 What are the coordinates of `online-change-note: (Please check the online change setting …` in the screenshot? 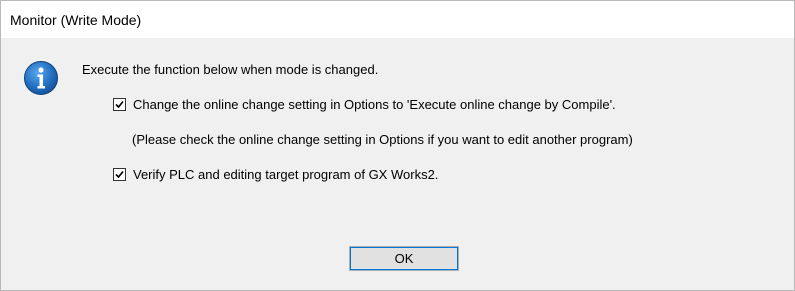 It's located at (382, 139).